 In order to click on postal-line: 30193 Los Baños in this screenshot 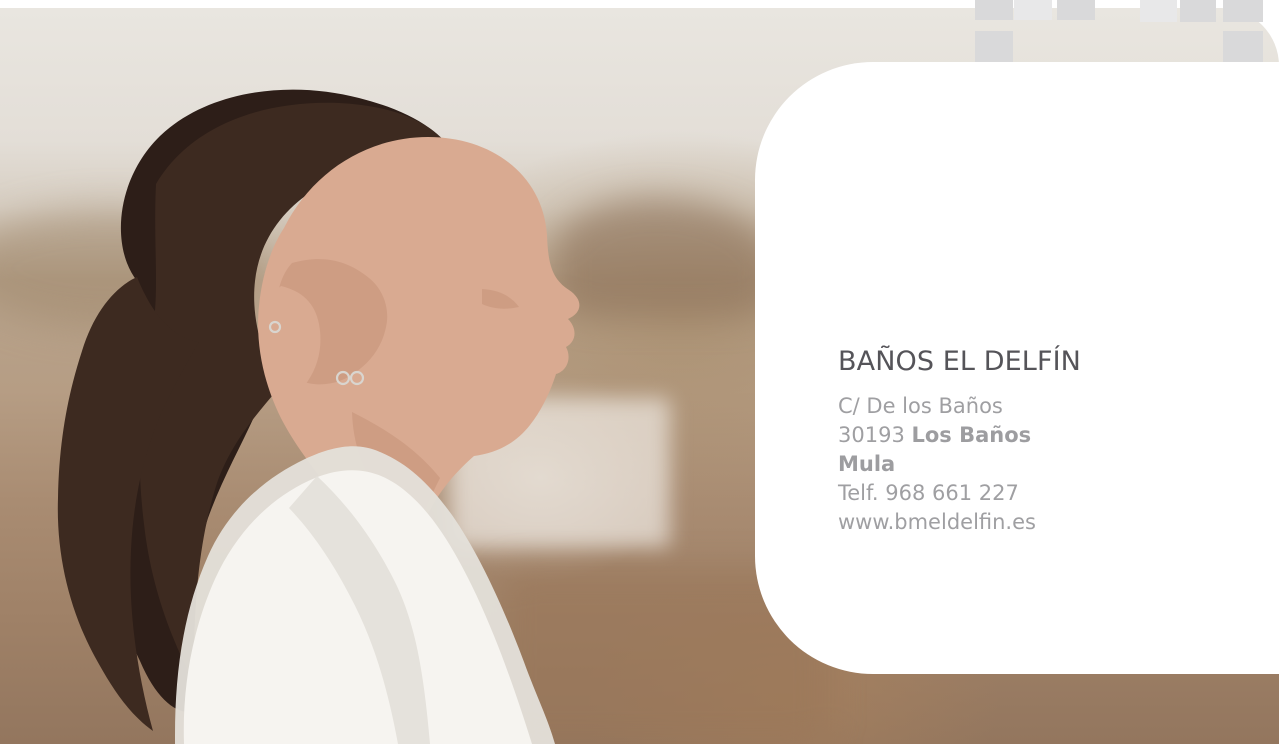, I will do `click(1003, 435)`.